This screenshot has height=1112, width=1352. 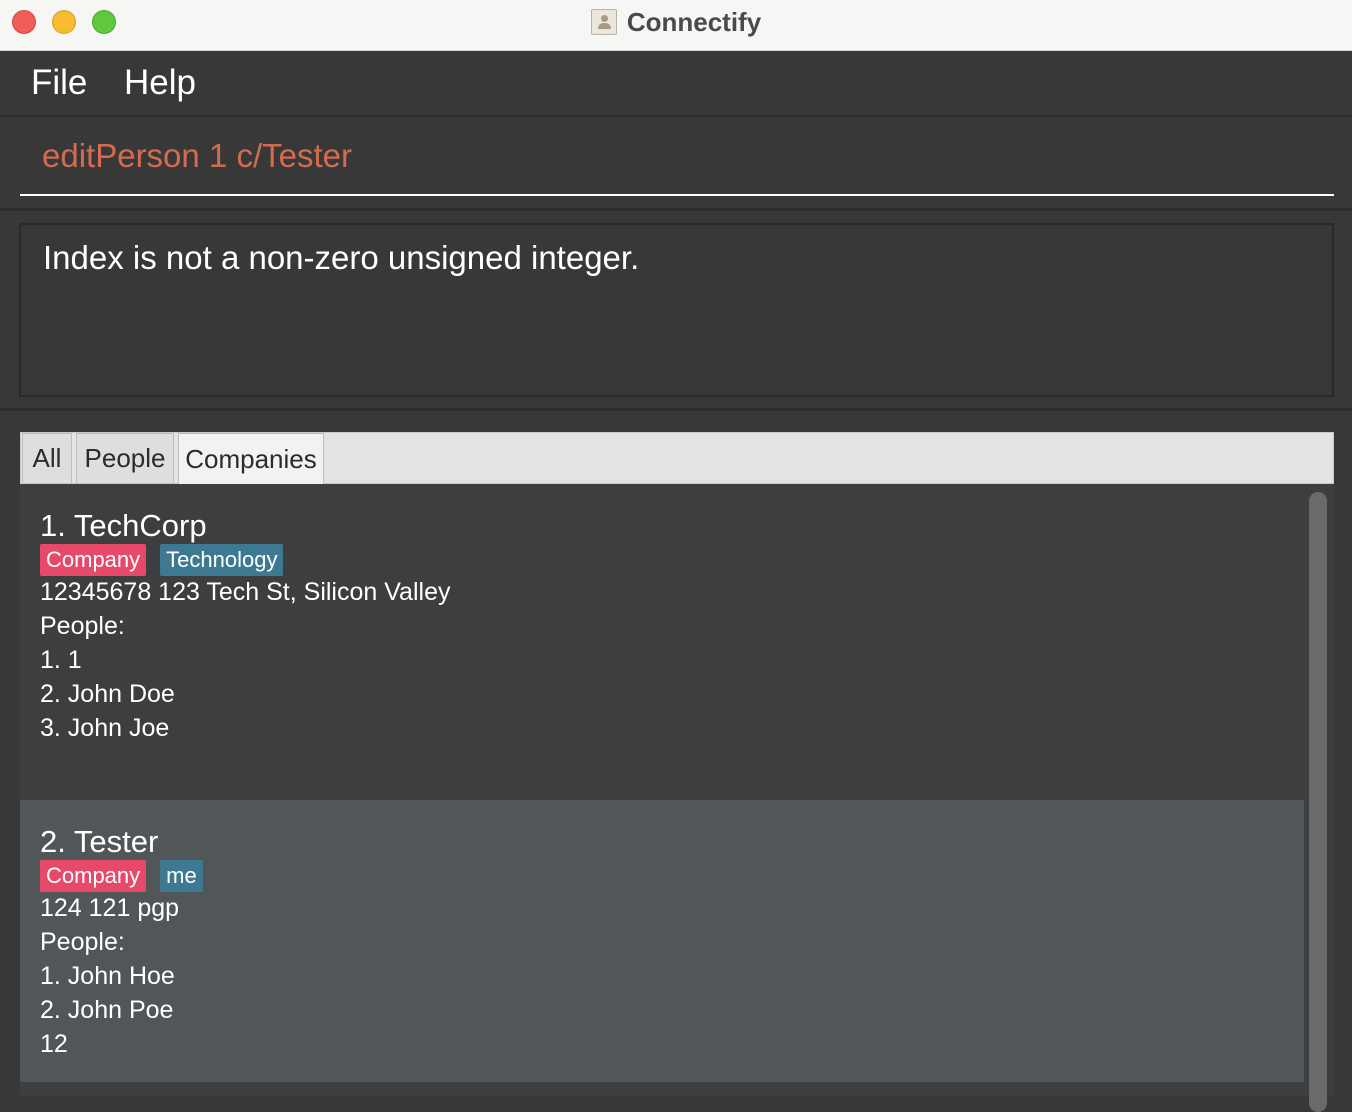 What do you see at coordinates (677, 156) in the screenshot?
I see `command-input` at bounding box center [677, 156].